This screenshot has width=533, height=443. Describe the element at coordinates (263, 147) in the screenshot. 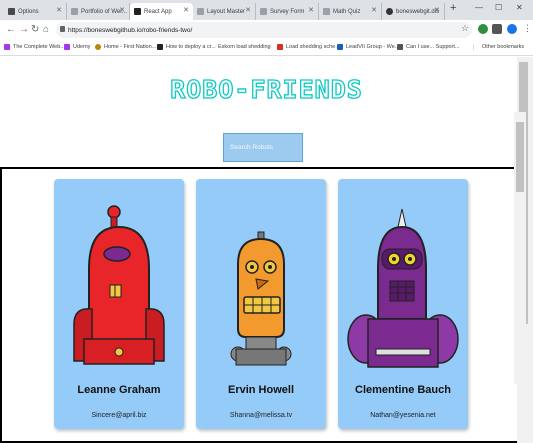

I see `search-input` at that location.